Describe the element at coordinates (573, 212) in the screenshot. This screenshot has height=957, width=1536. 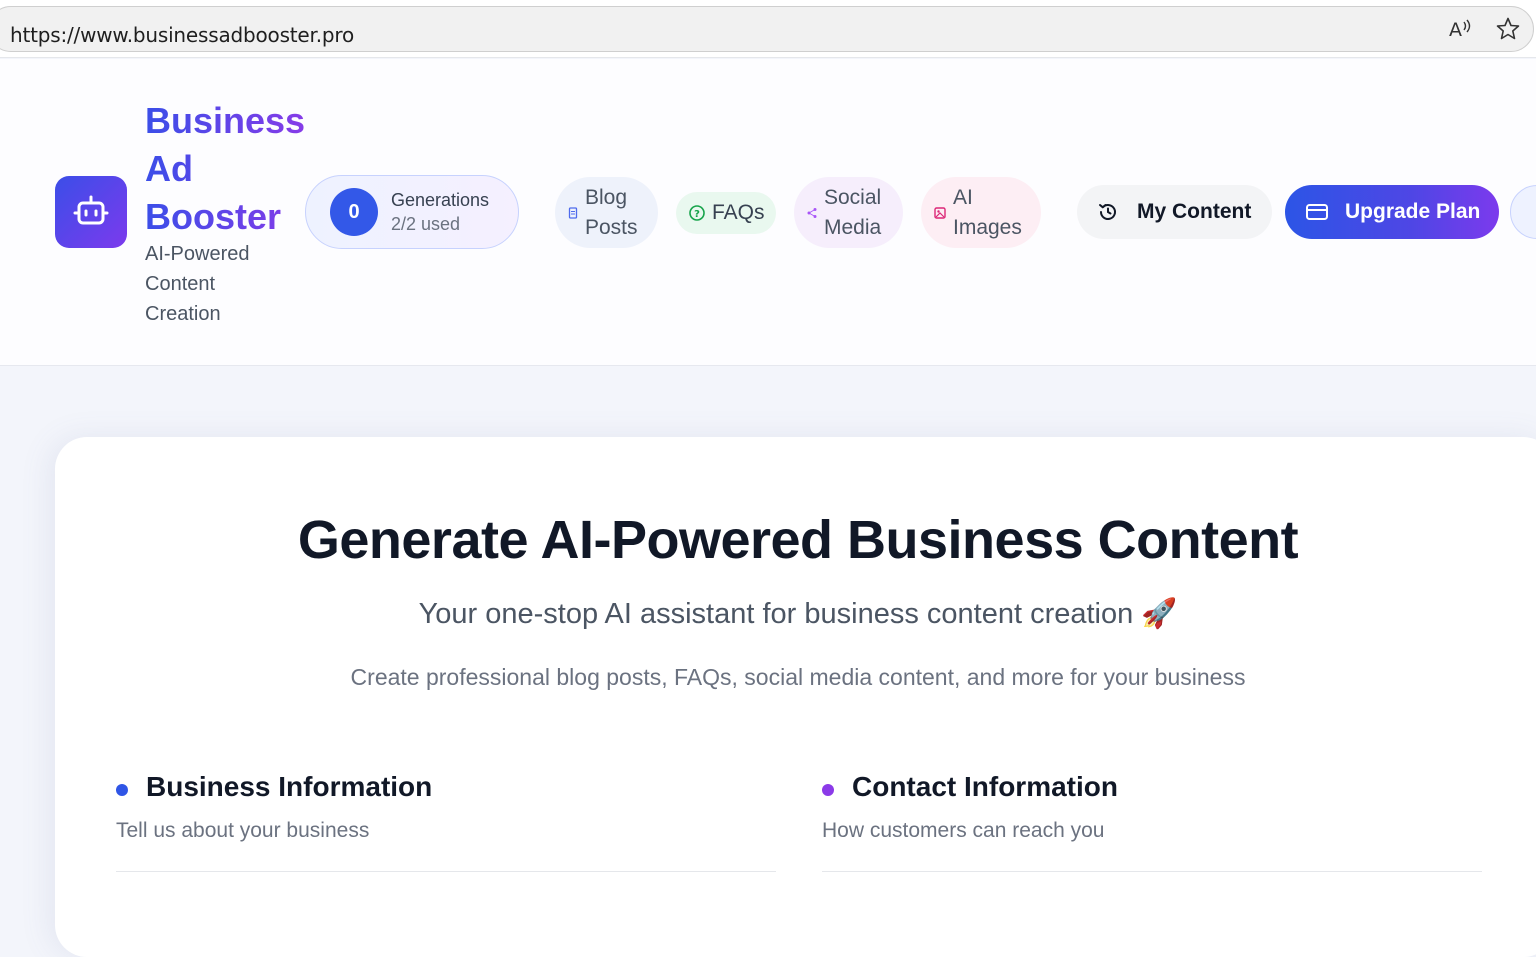
I see `document-icon` at that location.